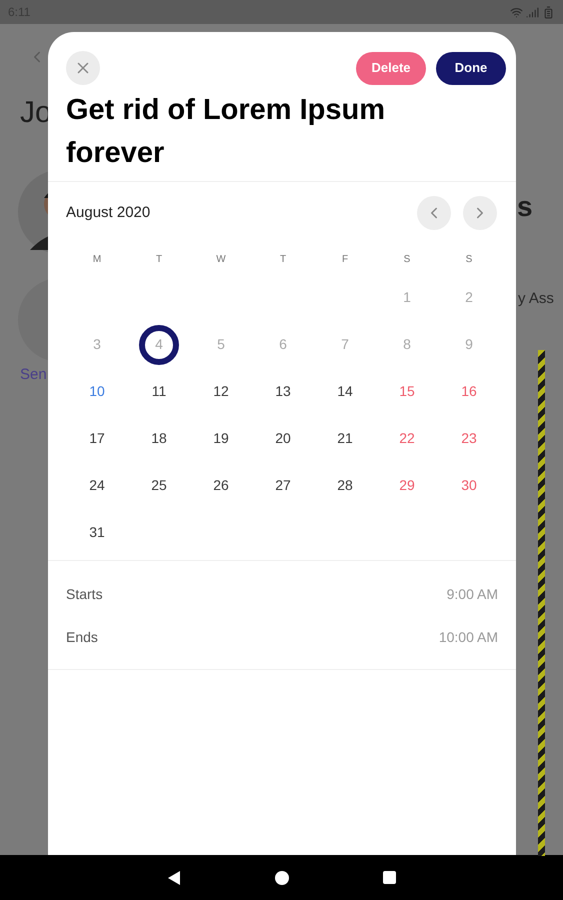  Describe the element at coordinates (159, 438) in the screenshot. I see `calendar-day: 18` at that location.